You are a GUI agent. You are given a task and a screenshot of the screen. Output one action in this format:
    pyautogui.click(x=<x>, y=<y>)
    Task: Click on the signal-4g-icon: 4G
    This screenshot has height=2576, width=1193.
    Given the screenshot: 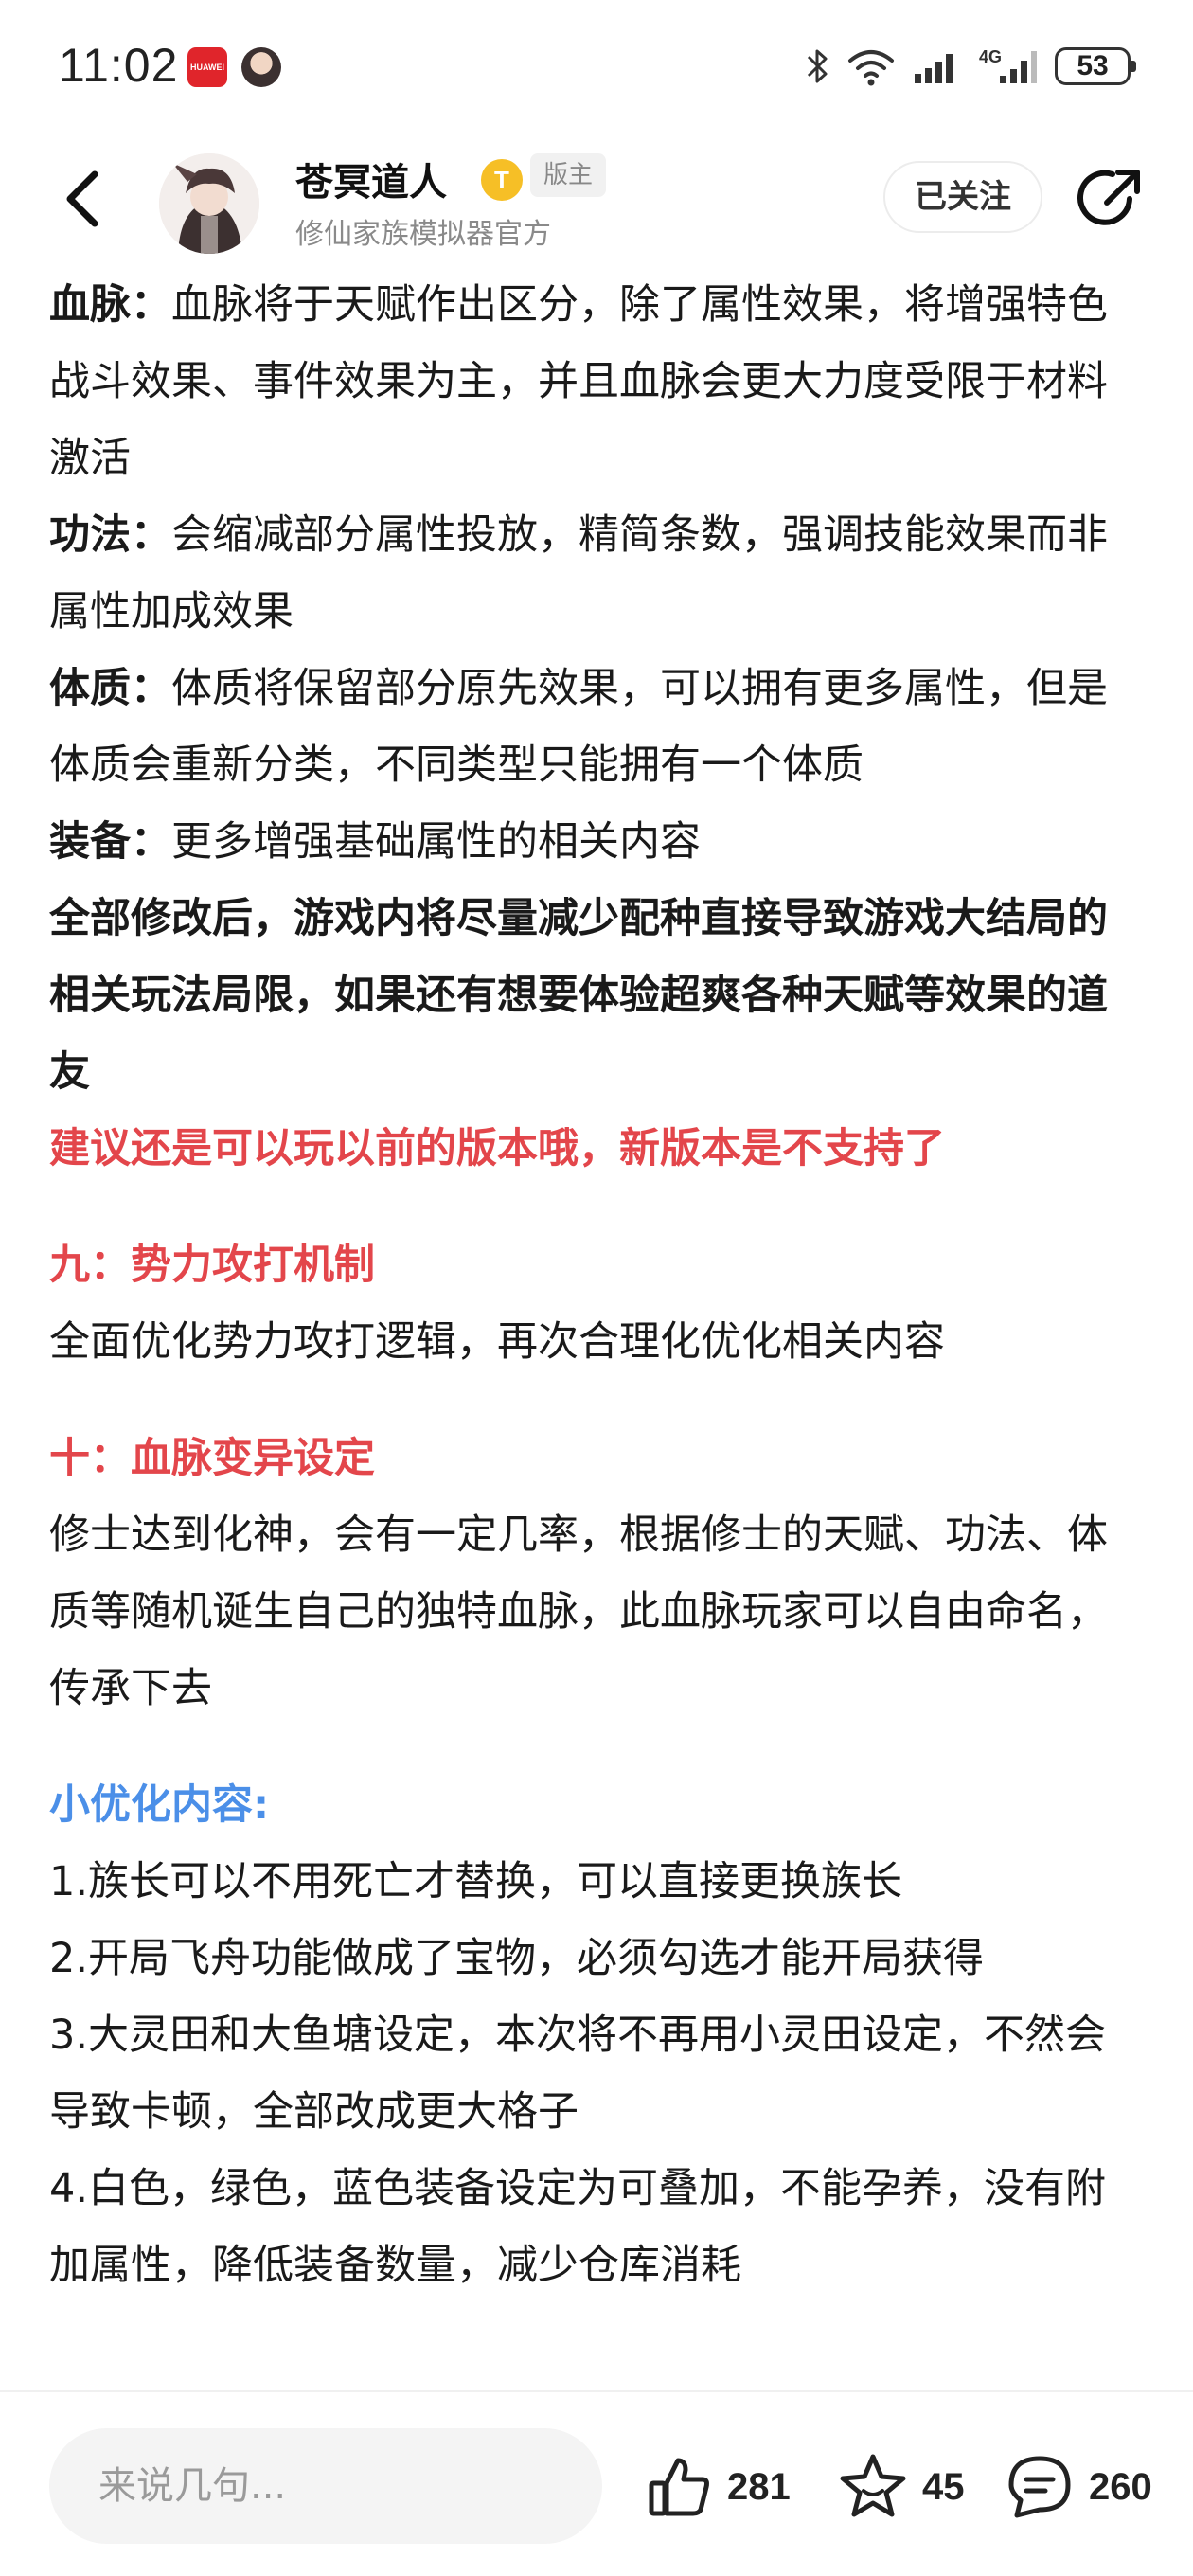 What is the action you would take?
    pyautogui.click(x=1008, y=65)
    